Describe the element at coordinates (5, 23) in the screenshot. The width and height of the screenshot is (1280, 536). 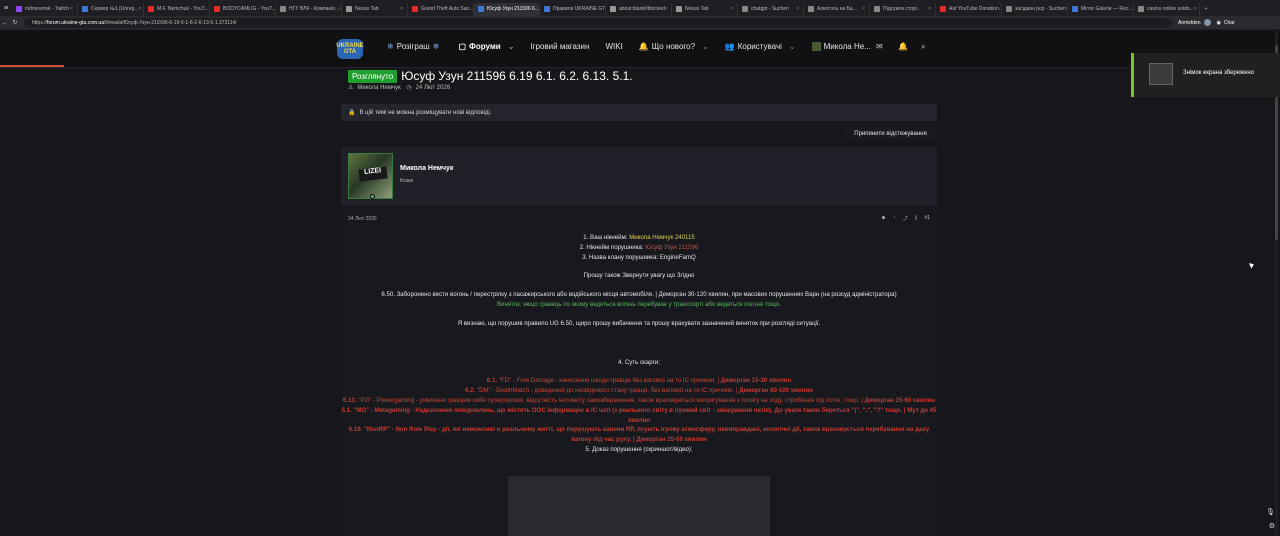
I see `back-icon: ←` at that location.